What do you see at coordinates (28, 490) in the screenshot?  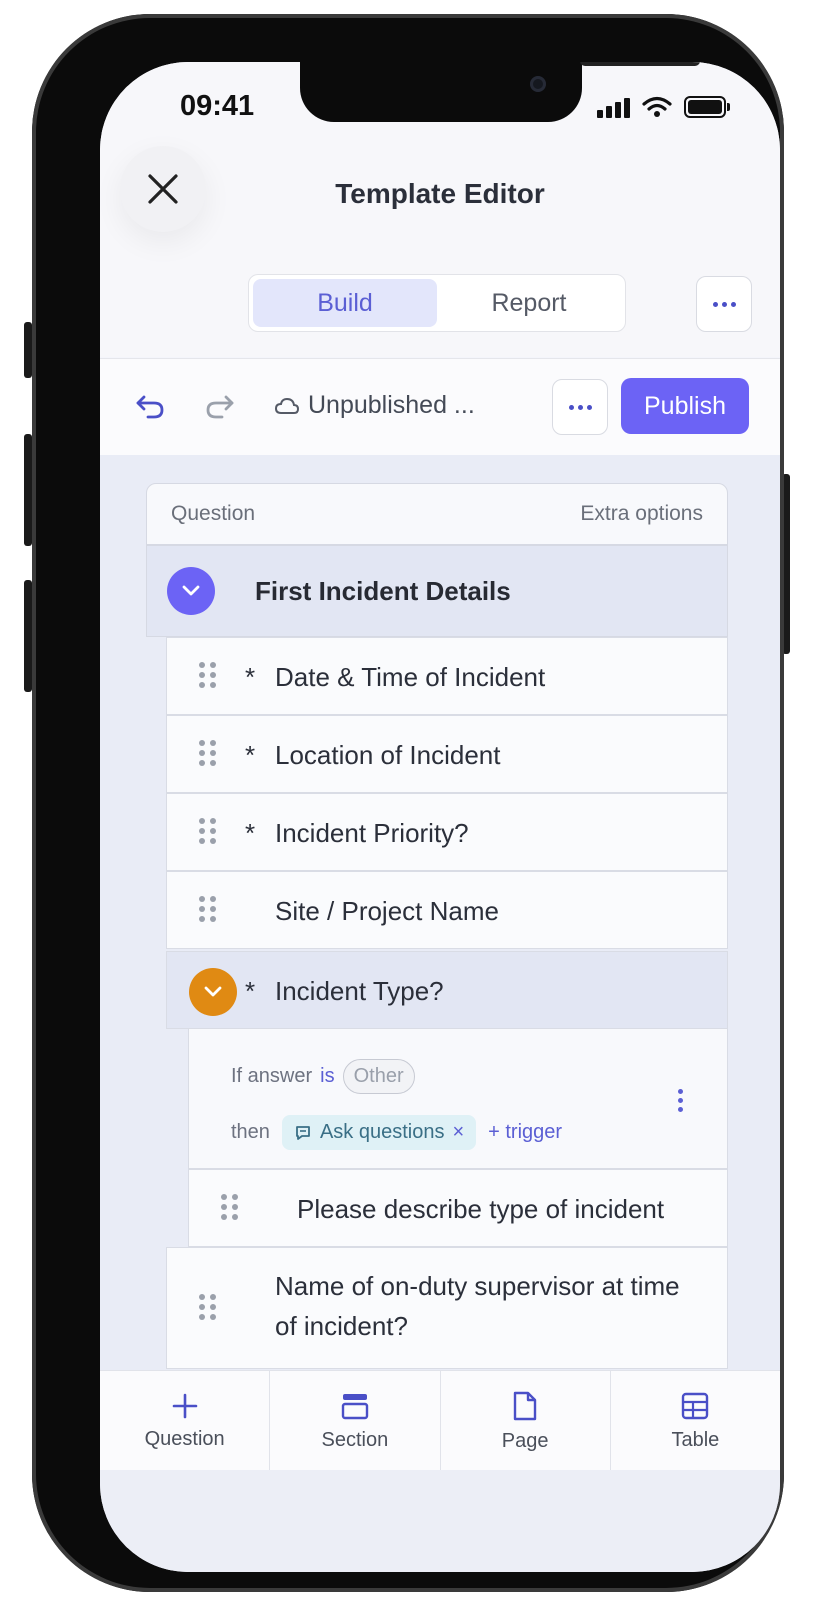 I see `side-button-volume-up` at bounding box center [28, 490].